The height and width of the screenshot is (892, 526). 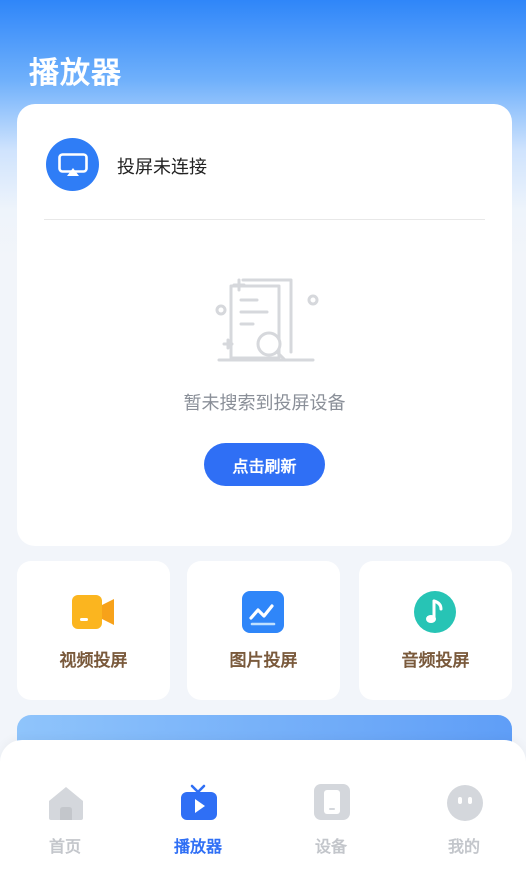 What do you see at coordinates (93, 661) in the screenshot?
I see `video-cast-label: 视频投屏` at bounding box center [93, 661].